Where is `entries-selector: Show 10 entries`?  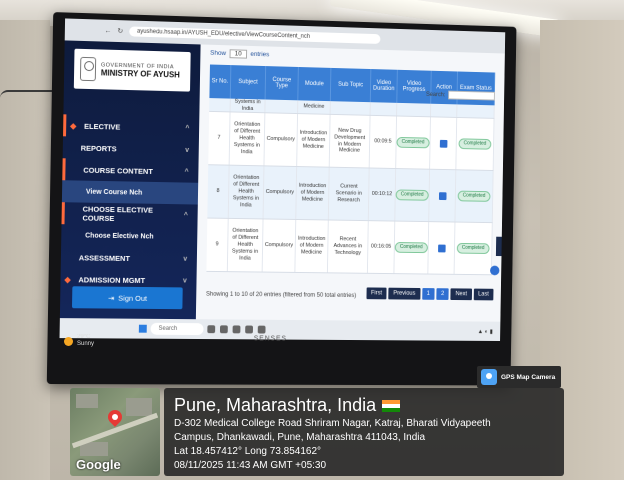
entries-selector: Show 10 entries is located at coordinates (240, 54).